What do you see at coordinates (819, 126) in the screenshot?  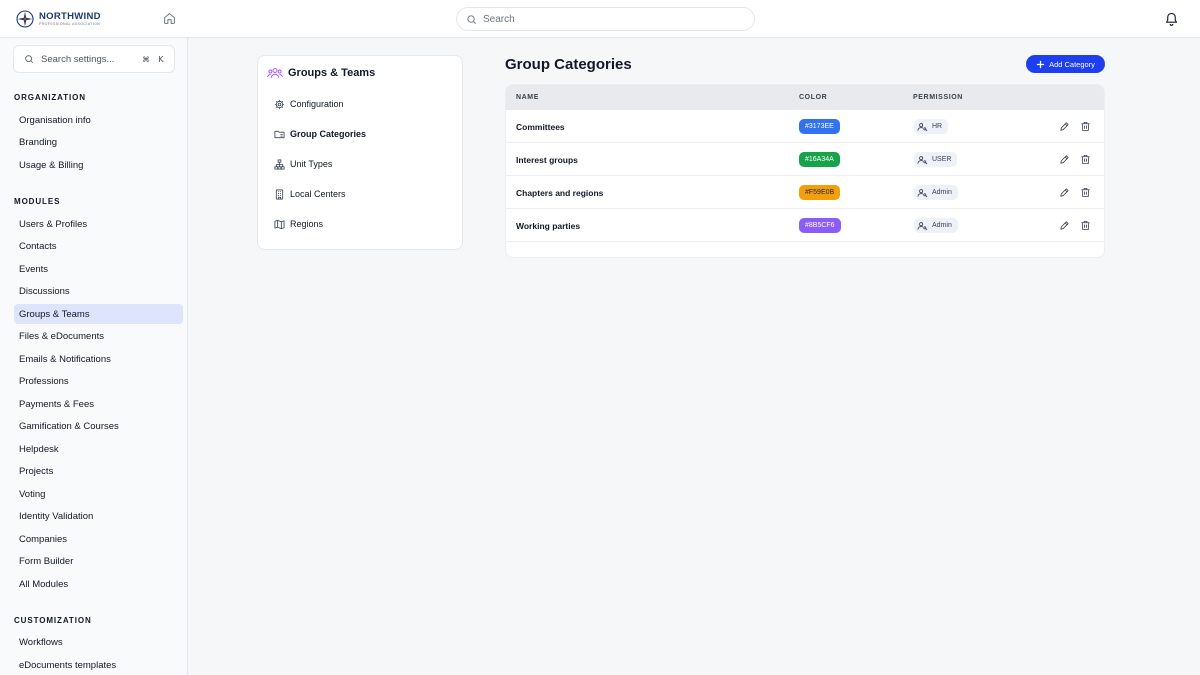 I see `color-badge: #3173EE` at bounding box center [819, 126].